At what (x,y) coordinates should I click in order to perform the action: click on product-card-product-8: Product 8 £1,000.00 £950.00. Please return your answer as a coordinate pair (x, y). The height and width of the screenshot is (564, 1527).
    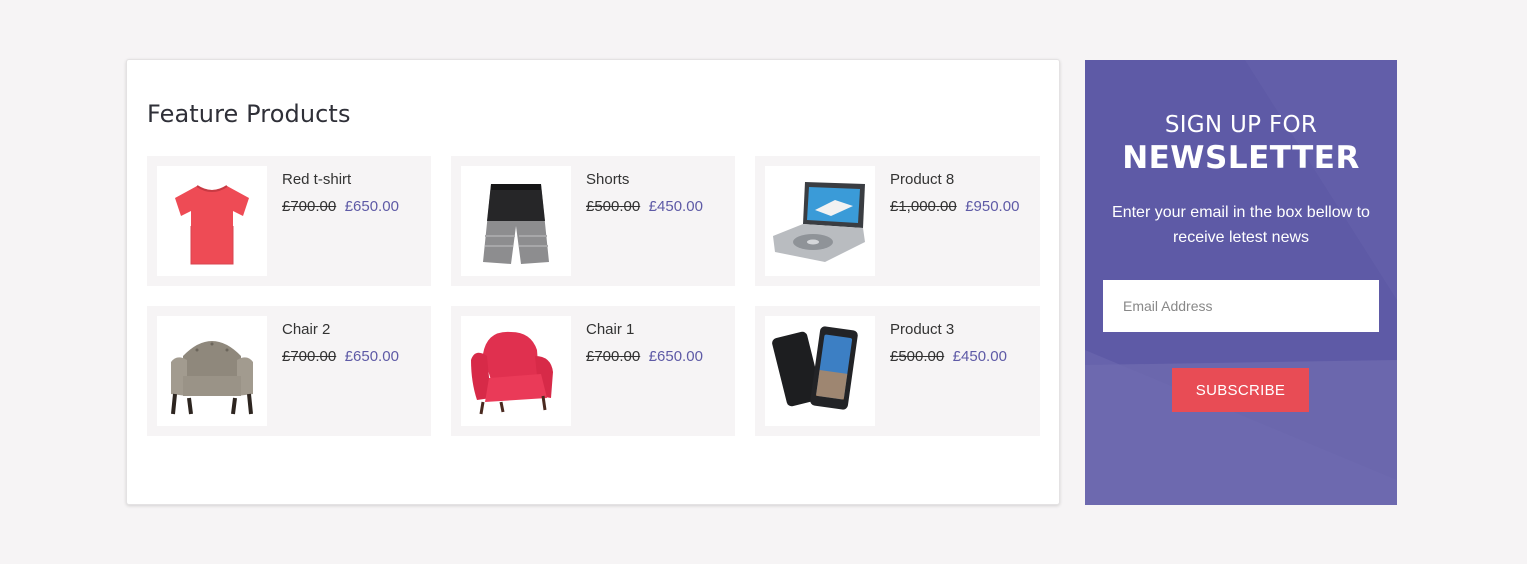
    Looking at the image, I should click on (897, 221).